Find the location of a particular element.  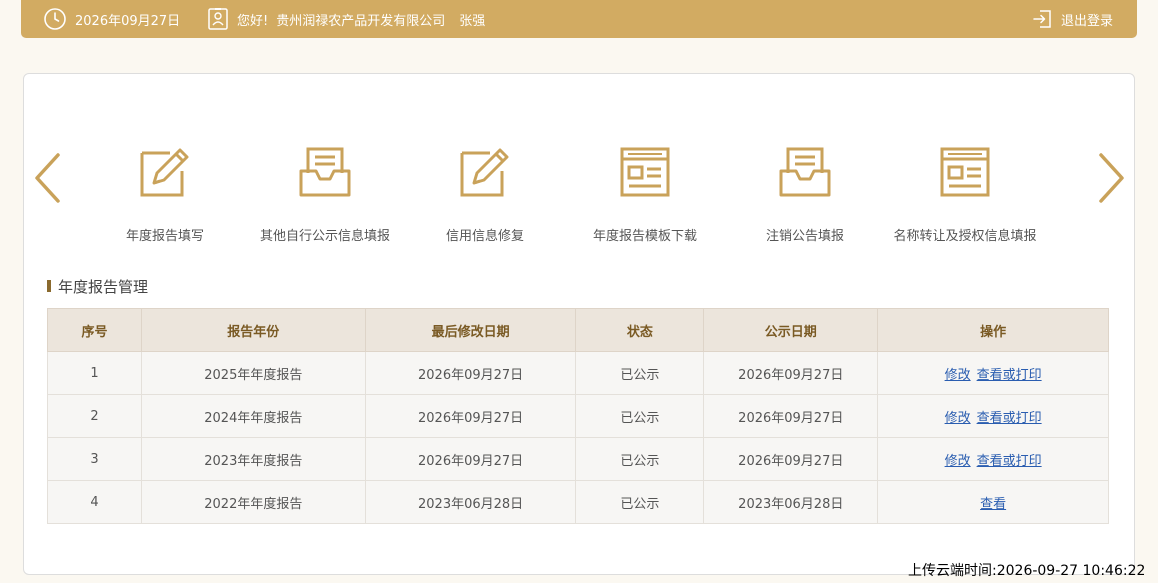

table-header-row: 序号 报告年份 最后修改日期 状态 公示日期 操作 is located at coordinates (578, 330).